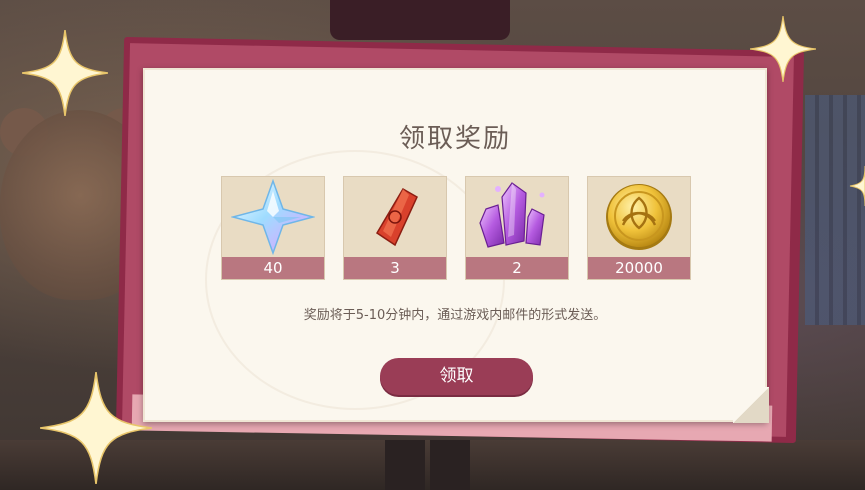 The height and width of the screenshot is (490, 865). Describe the element at coordinates (273, 268) in the screenshot. I see `reward-count: 40` at that location.